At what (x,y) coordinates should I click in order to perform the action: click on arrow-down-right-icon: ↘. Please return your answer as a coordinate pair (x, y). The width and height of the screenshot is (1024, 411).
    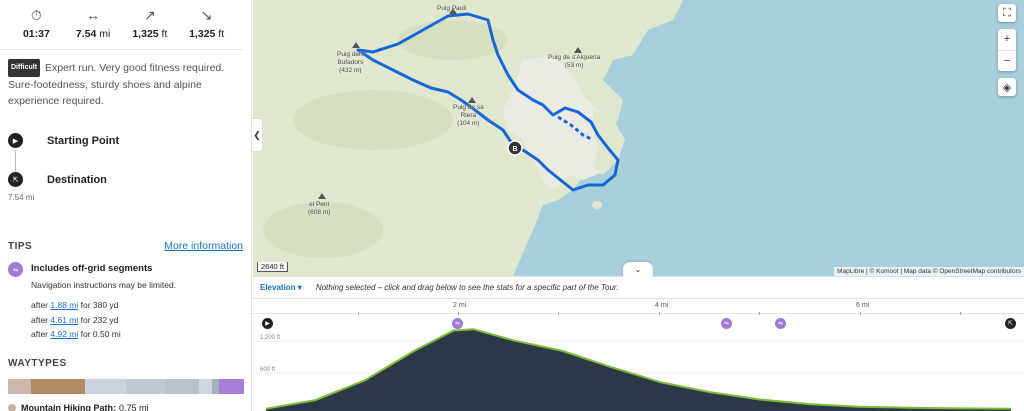
    Looking at the image, I should click on (206, 15).